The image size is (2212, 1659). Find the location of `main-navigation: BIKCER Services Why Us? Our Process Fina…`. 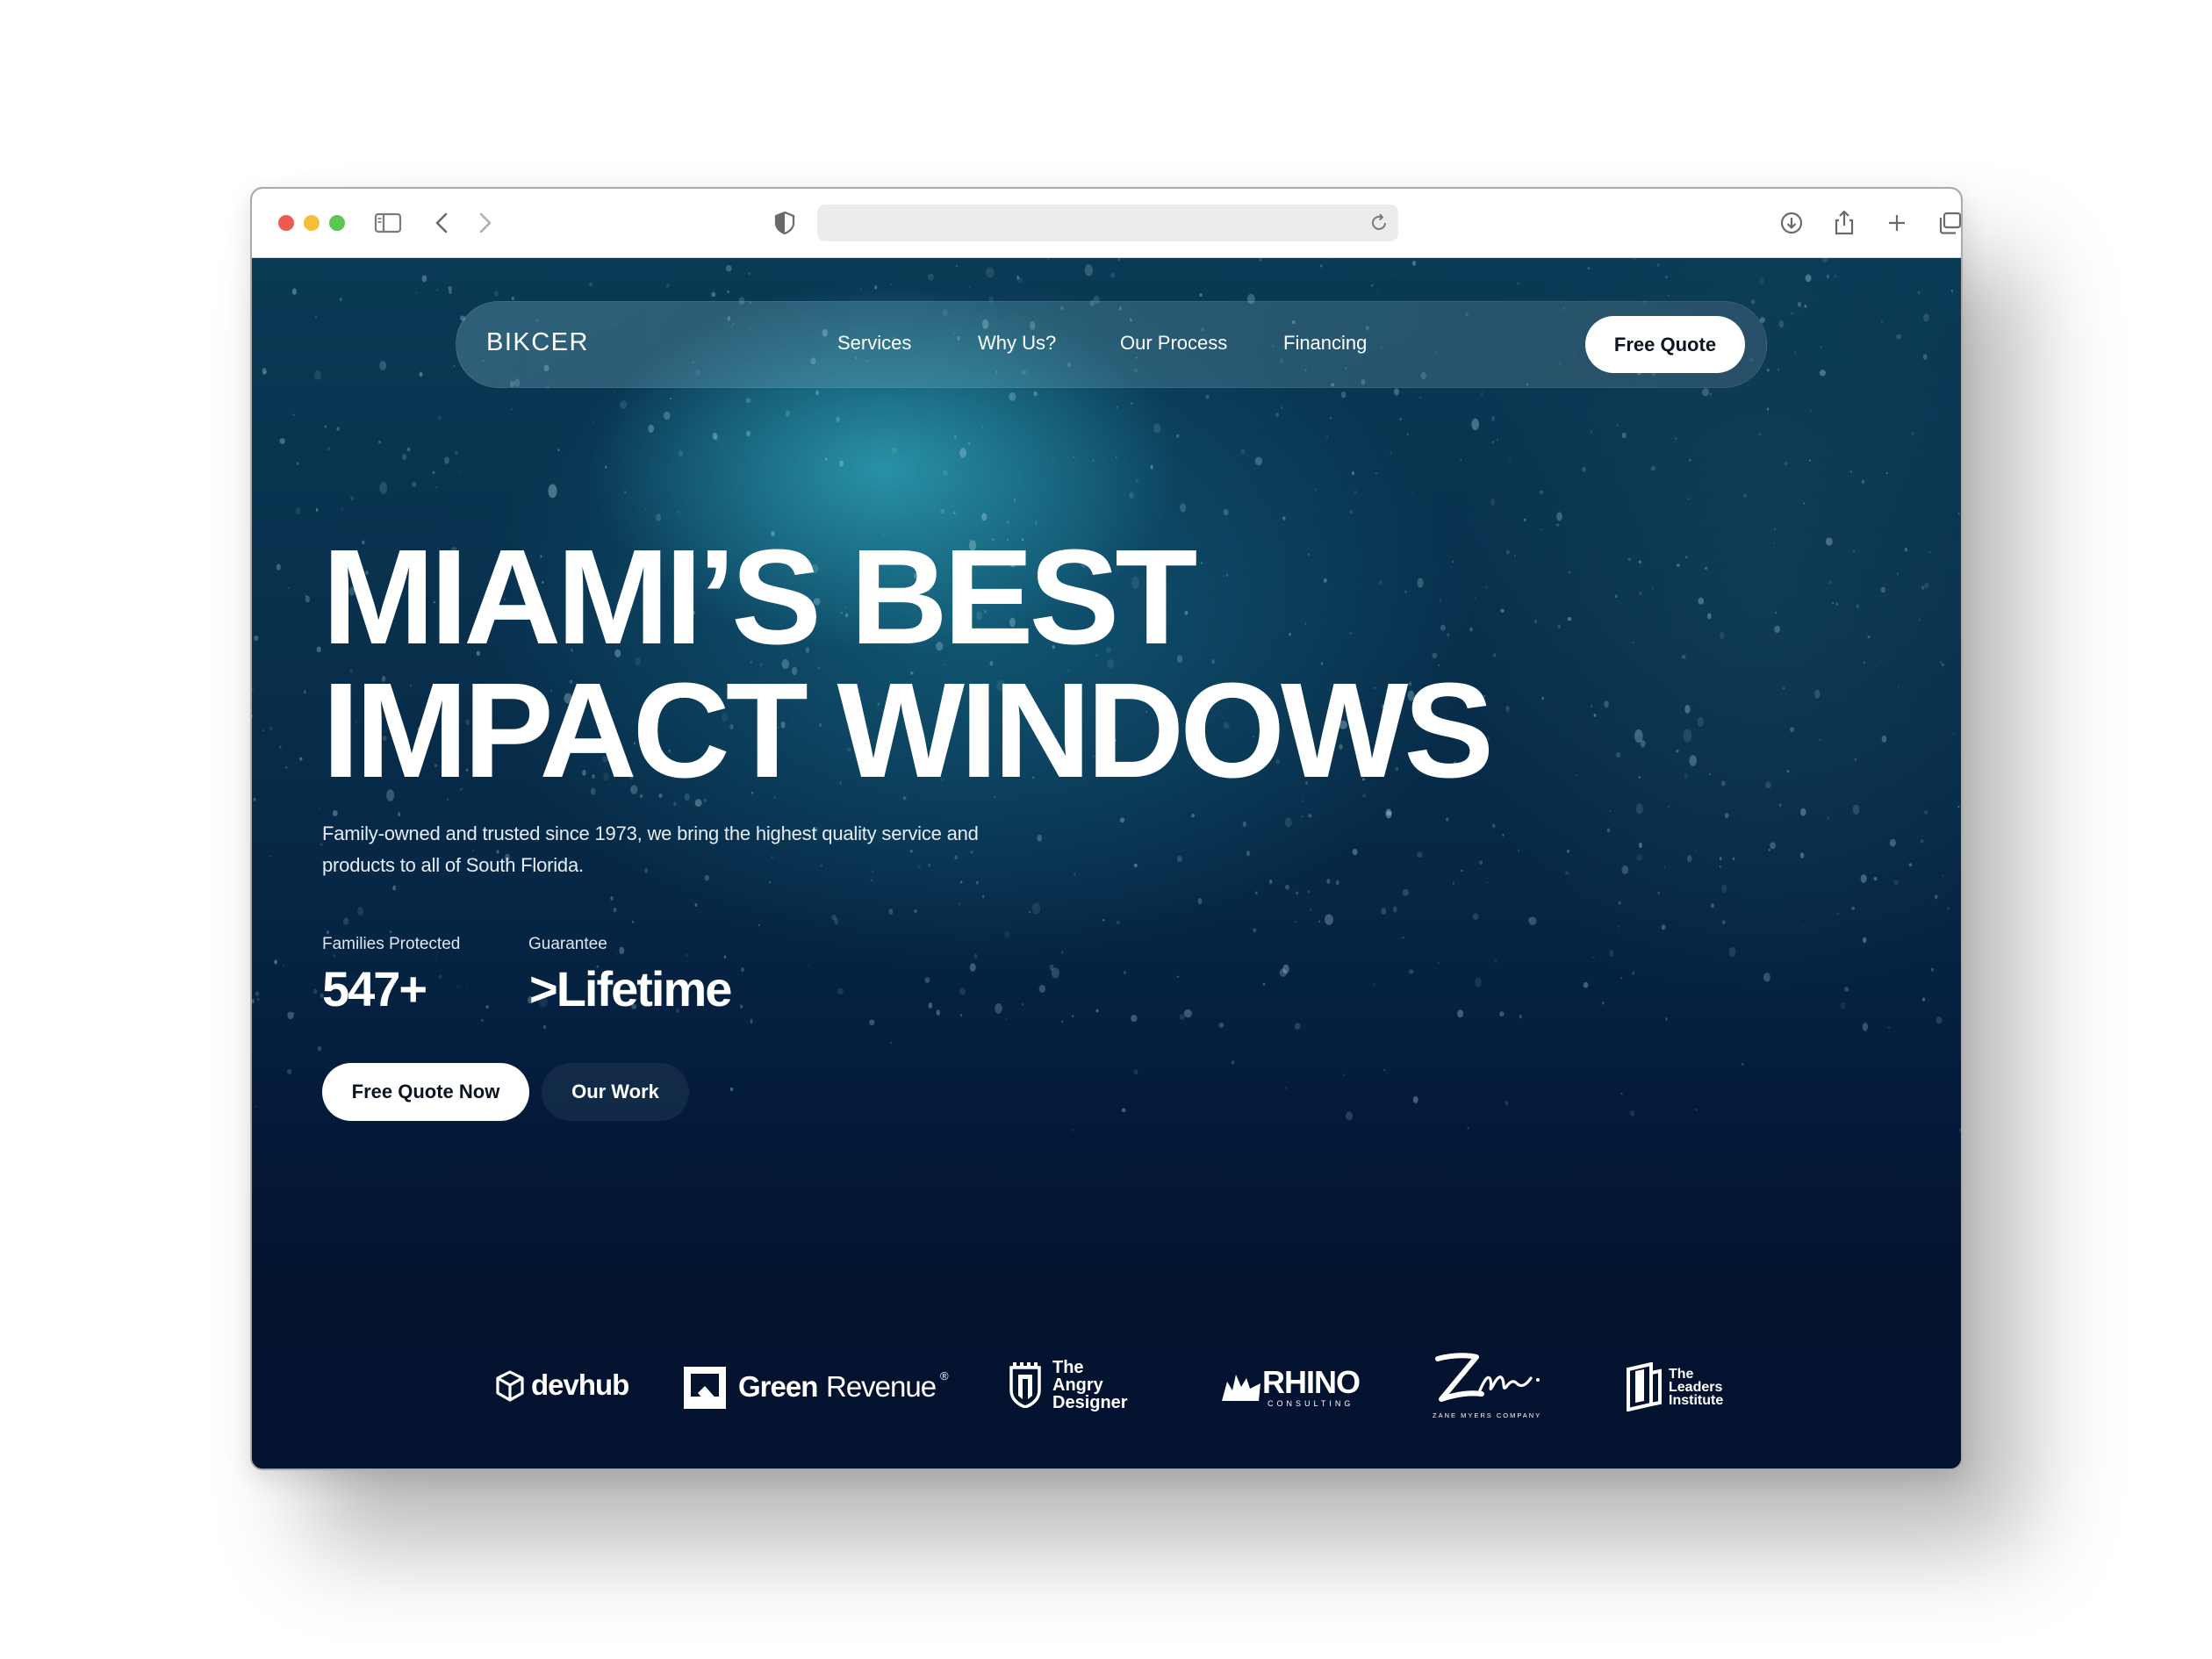

main-navigation: BIKCER Services Why Us? Our Process Fina… is located at coordinates (1111, 344).